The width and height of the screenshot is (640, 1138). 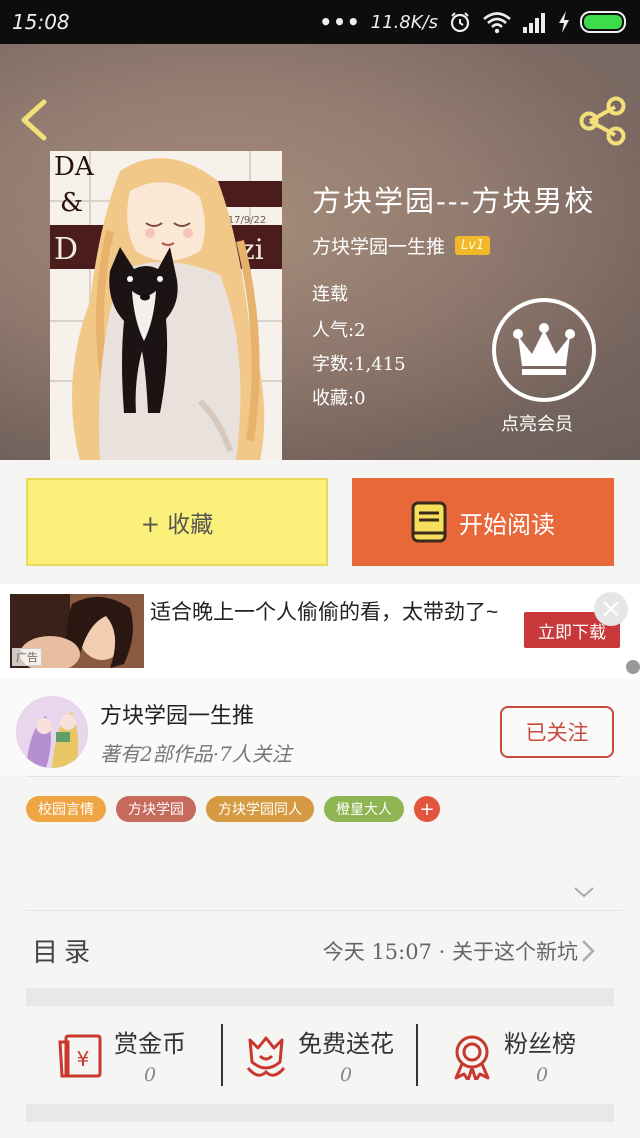 I want to click on book-cover: DA & D zi 2017/9/22, so click(x=166, y=305).